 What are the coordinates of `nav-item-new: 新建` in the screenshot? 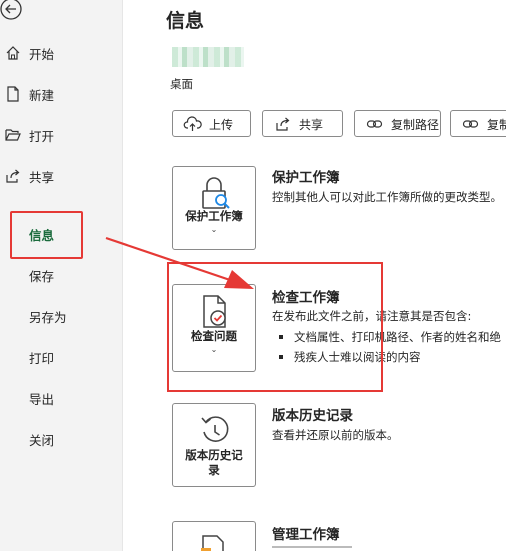 It's located at (61, 94).